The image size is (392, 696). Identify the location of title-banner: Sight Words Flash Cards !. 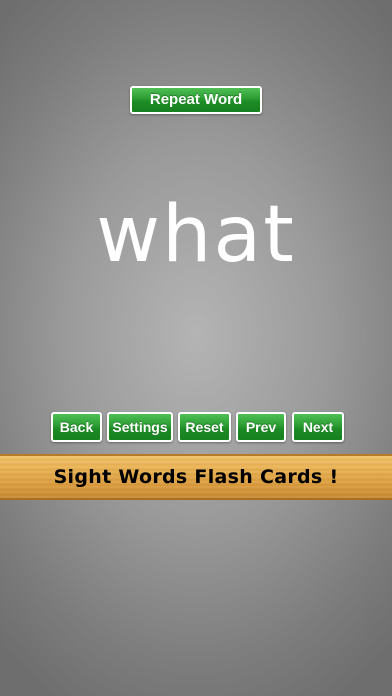
(196, 477).